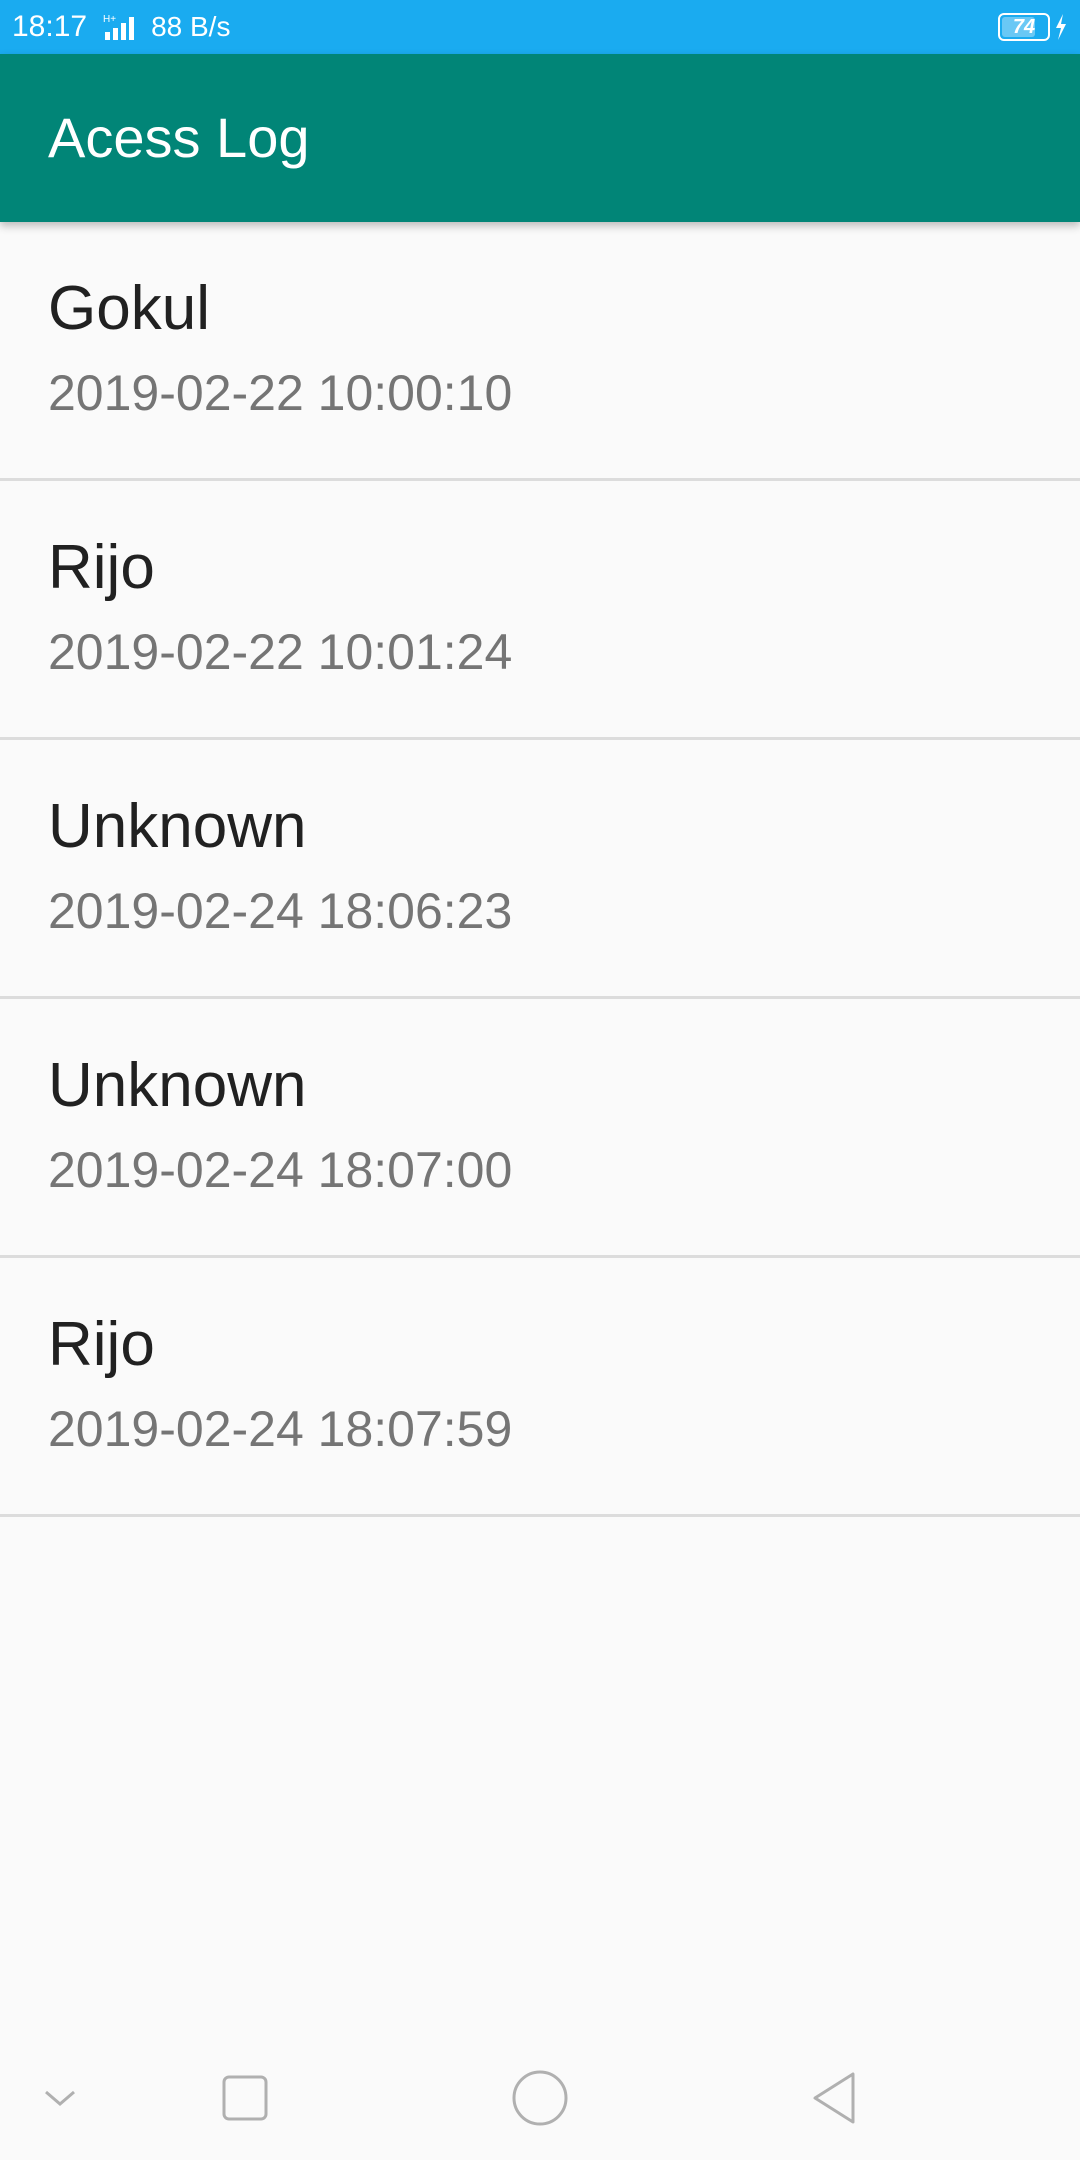 The width and height of the screenshot is (1080, 2160). Describe the element at coordinates (50, 26) in the screenshot. I see `status-time: 18:17` at that location.